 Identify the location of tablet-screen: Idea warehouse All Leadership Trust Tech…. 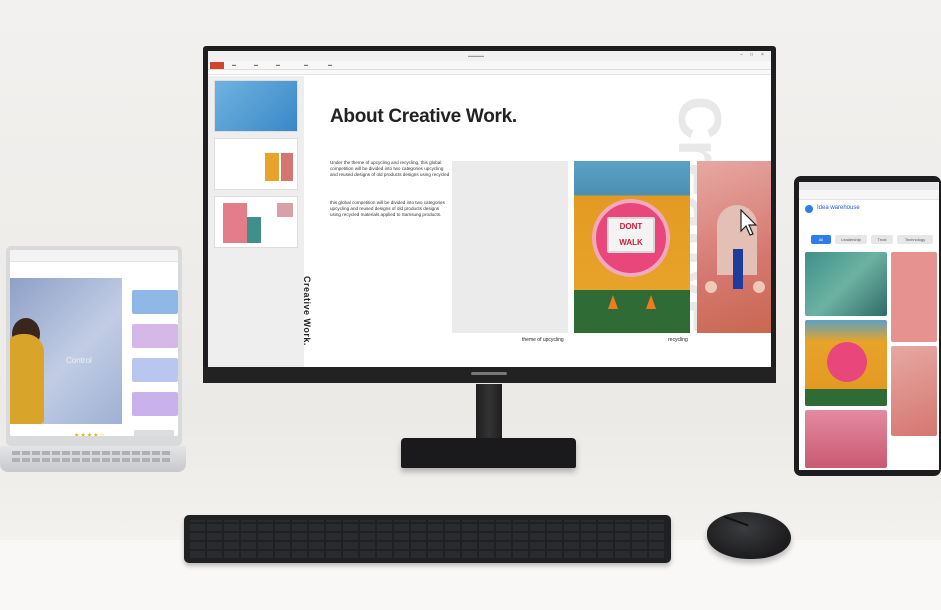
(869, 326).